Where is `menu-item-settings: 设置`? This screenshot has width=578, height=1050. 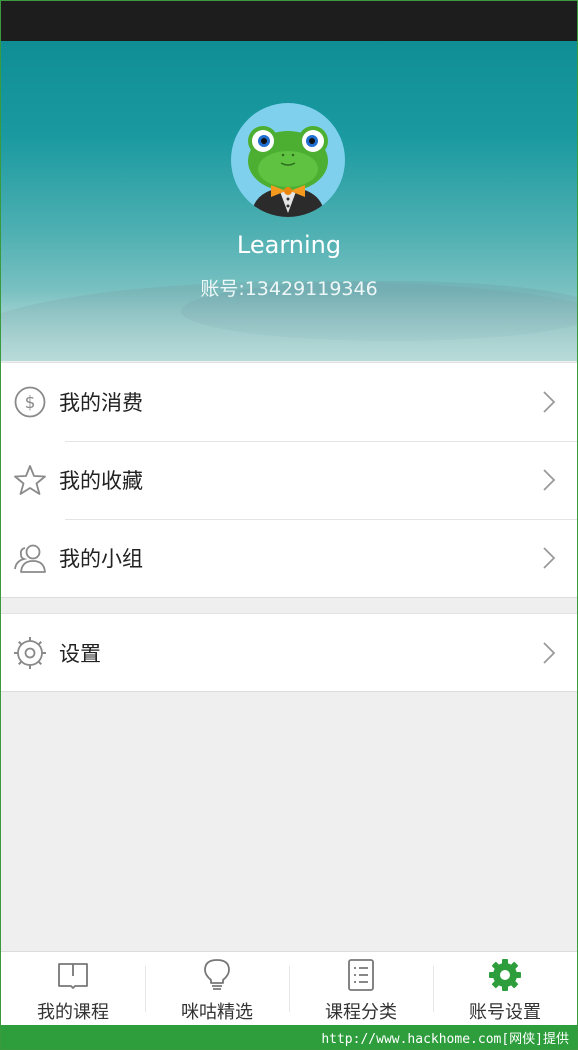
menu-item-settings: 设置 is located at coordinates (289, 653).